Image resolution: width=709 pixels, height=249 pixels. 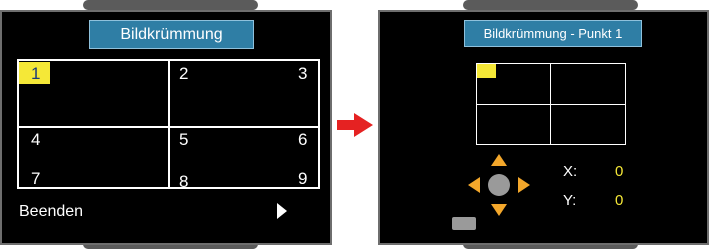 I want to click on right-menu-title: Bildkrümmung - Punkt 1, so click(x=553, y=33).